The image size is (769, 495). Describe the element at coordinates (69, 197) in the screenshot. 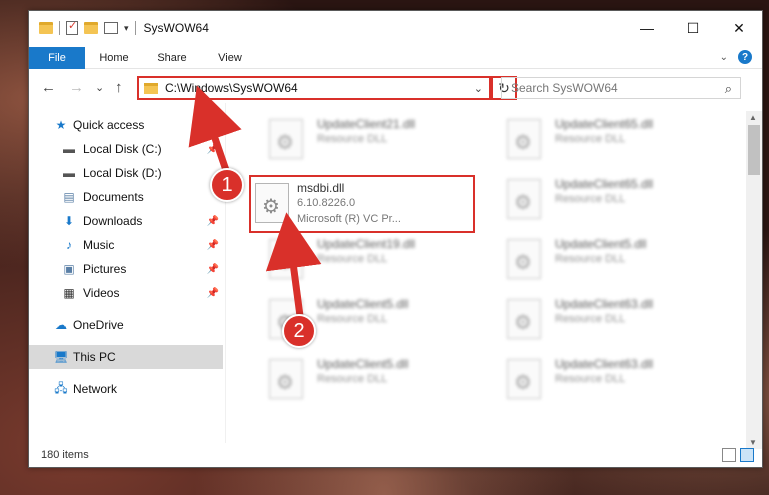

I see `documents-icon: ▤` at that location.